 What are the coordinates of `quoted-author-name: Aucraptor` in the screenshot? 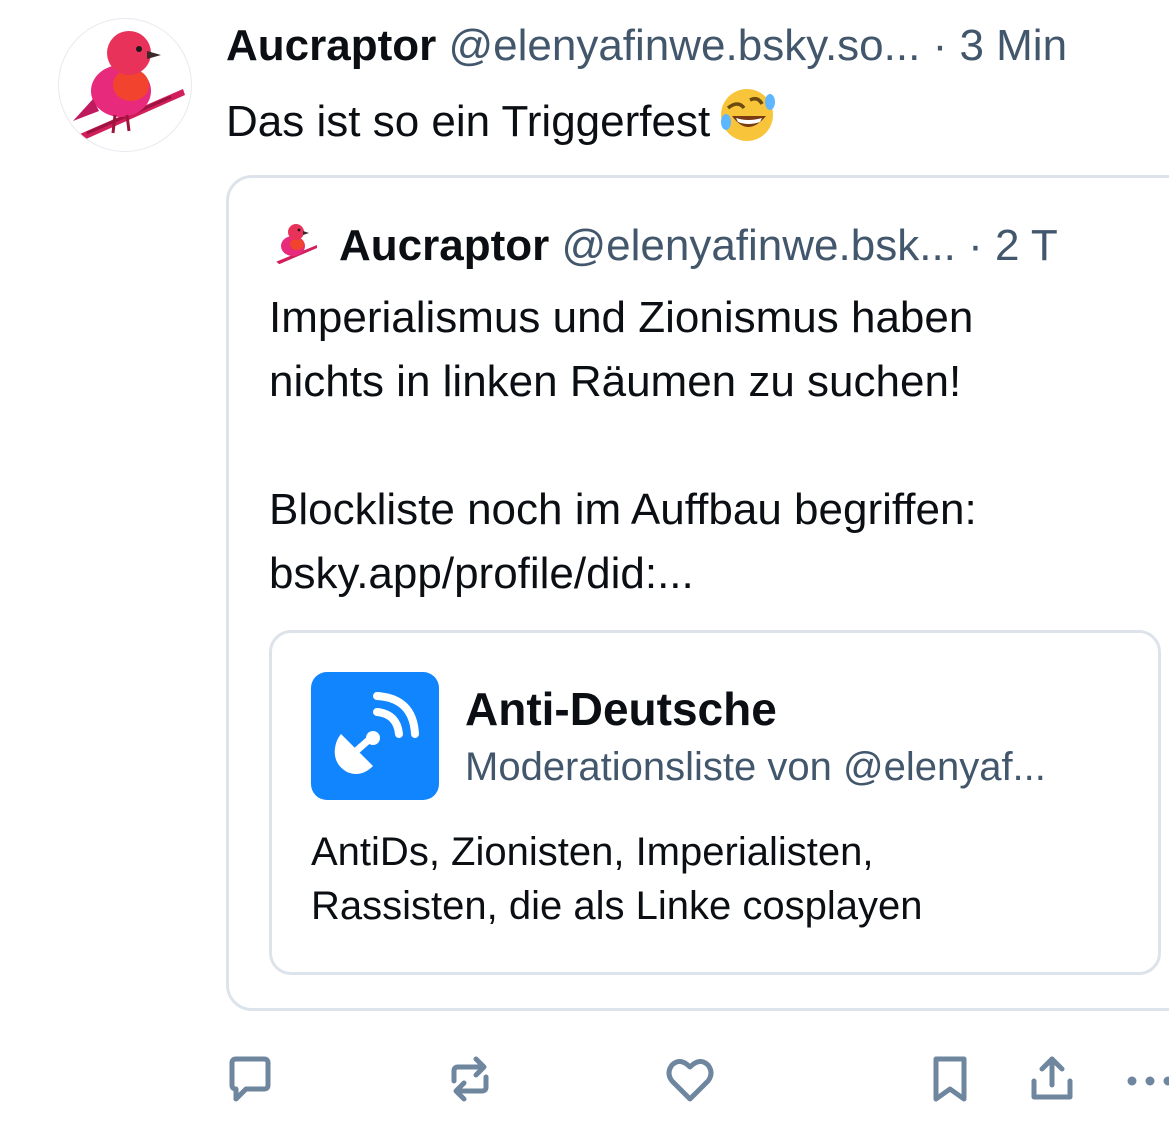 It's located at (444, 245).